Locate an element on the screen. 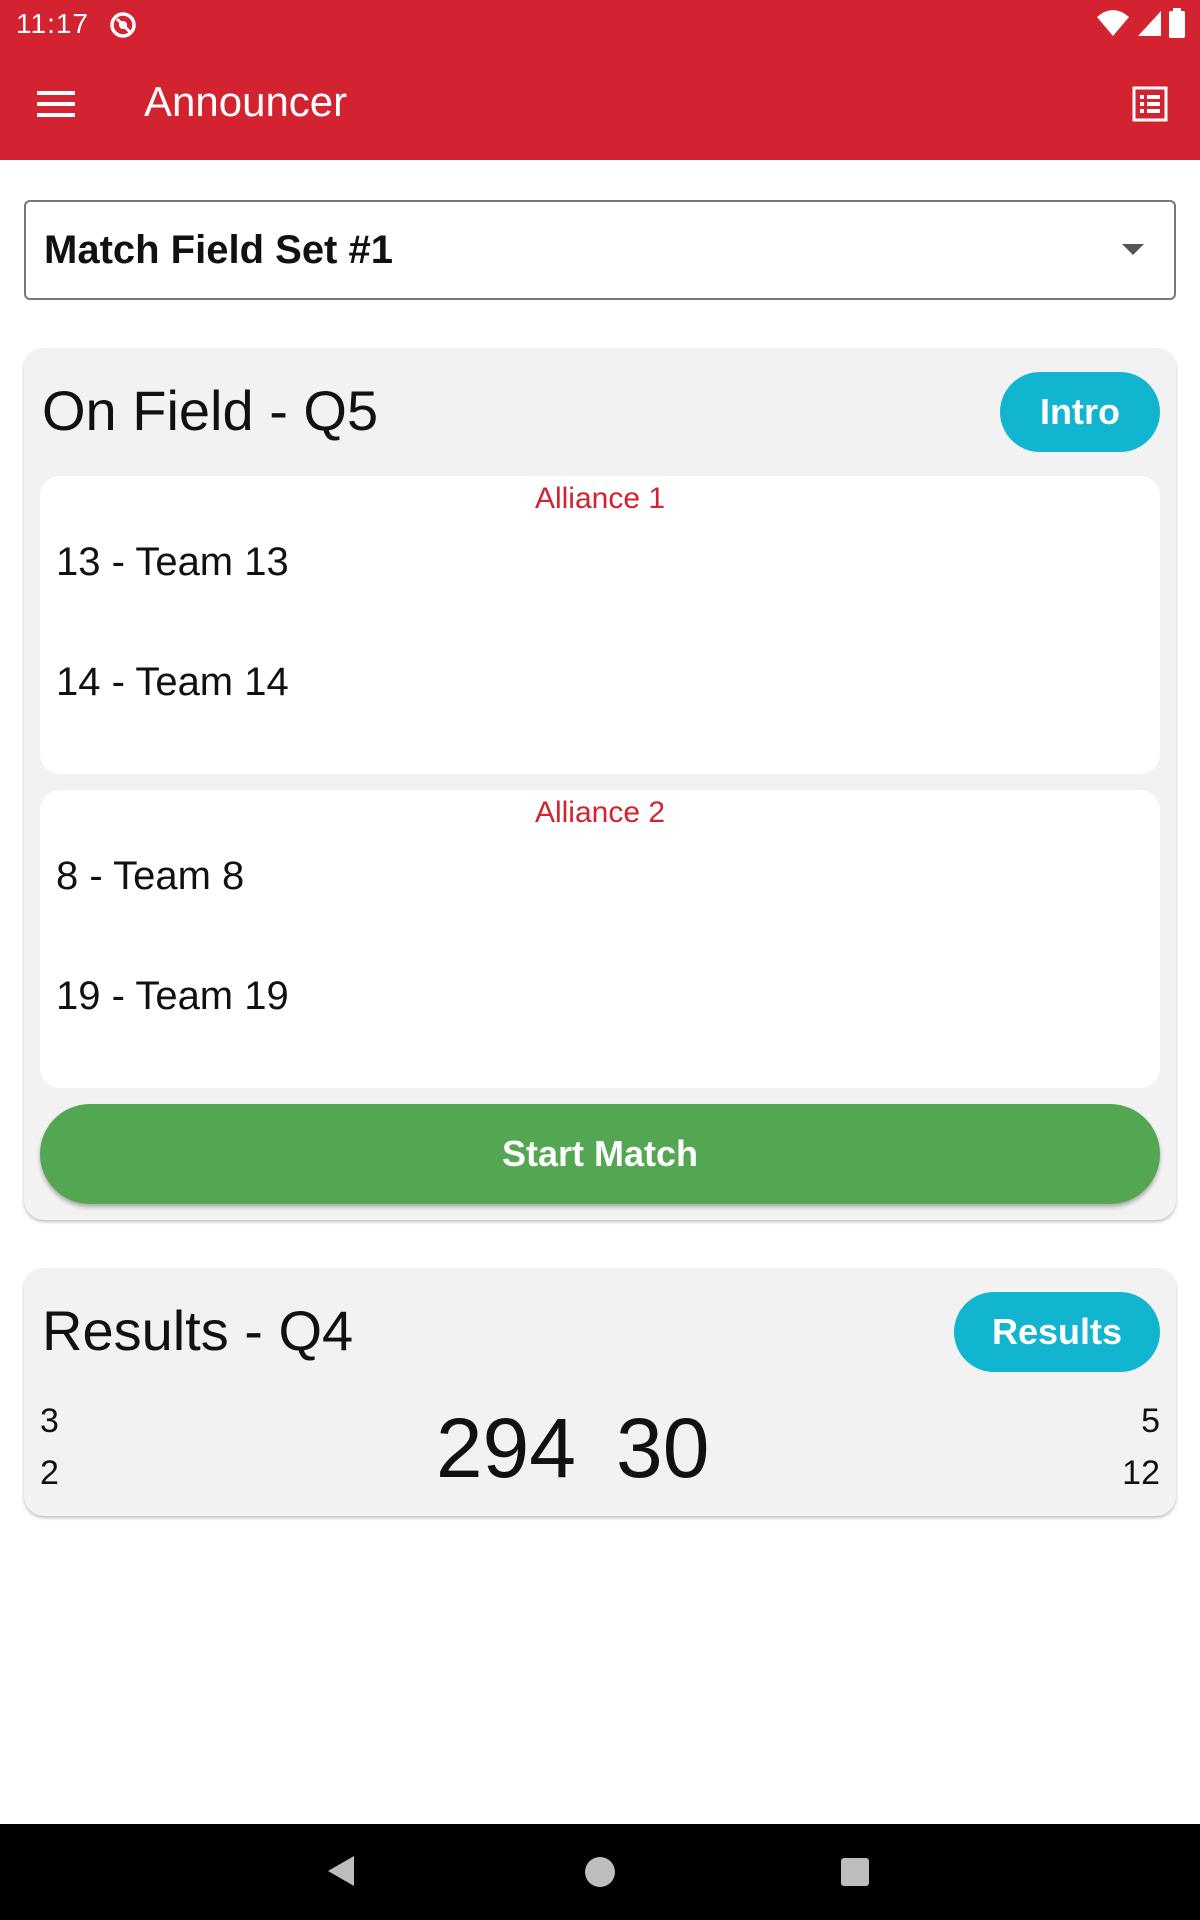  app-notification-icon is located at coordinates (123, 25).